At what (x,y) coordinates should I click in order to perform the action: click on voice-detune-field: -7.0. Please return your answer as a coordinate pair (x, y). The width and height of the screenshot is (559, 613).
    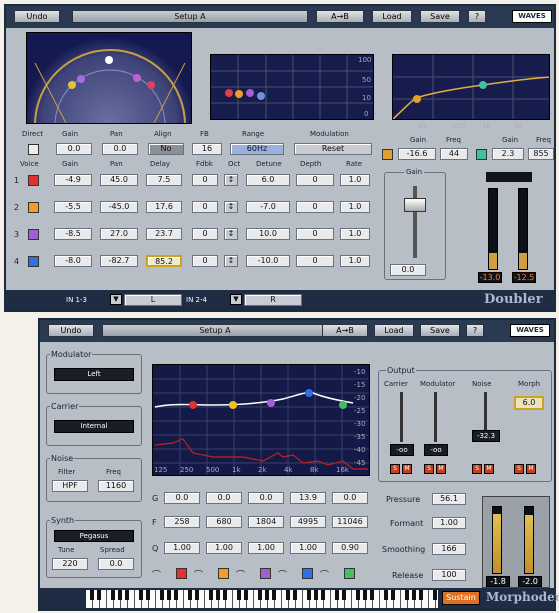
    Looking at the image, I should click on (268, 207).